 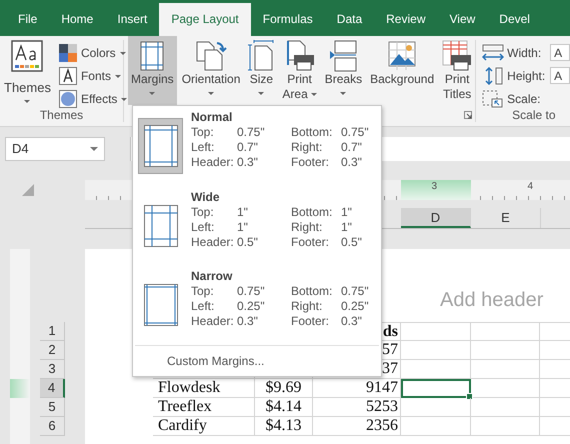 I want to click on row-header: 2, so click(x=52, y=350).